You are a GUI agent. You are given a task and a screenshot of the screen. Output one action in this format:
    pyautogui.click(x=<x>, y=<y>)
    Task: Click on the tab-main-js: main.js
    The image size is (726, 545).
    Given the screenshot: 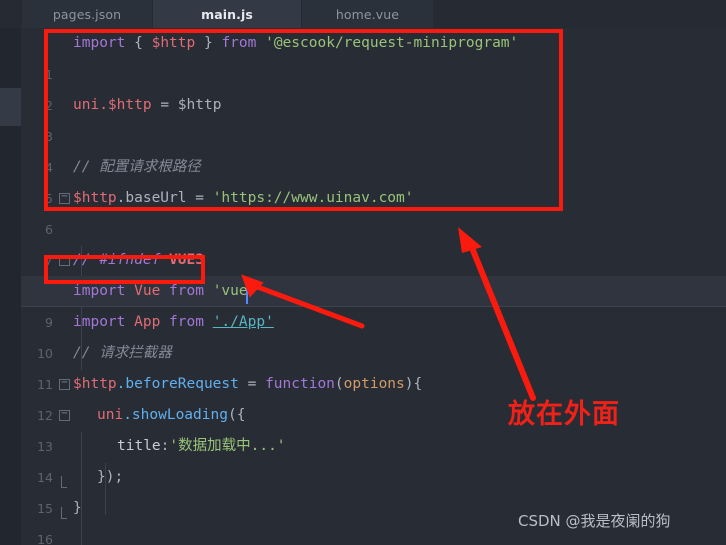 What is the action you would take?
    pyautogui.click(x=227, y=14)
    